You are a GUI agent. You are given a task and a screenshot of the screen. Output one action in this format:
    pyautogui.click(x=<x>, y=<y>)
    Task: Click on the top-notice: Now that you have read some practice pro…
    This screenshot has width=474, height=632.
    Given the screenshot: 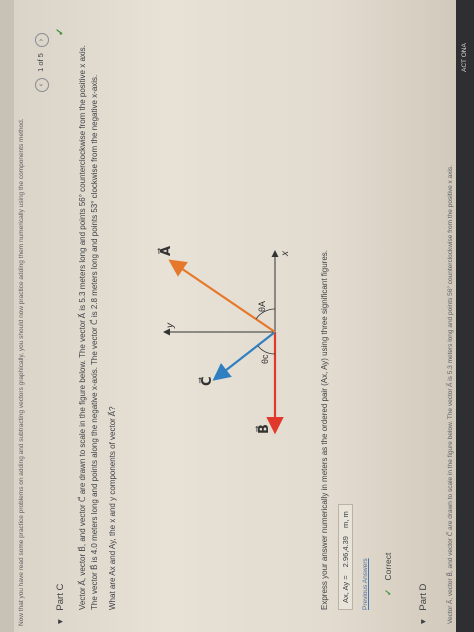 What is the action you would take?
    pyautogui.click(x=21, y=372)
    